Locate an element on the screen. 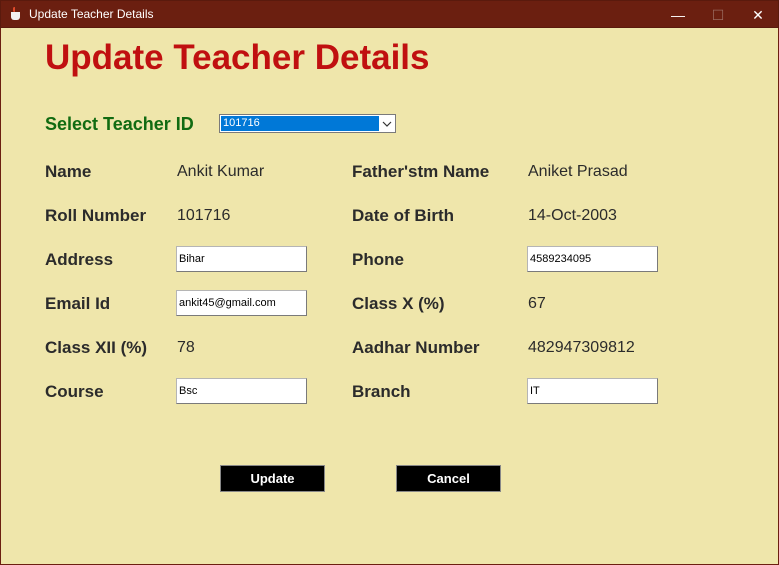 The width and height of the screenshot is (779, 565). aadhar-label: Aadhar Number is located at coordinates (416, 347).